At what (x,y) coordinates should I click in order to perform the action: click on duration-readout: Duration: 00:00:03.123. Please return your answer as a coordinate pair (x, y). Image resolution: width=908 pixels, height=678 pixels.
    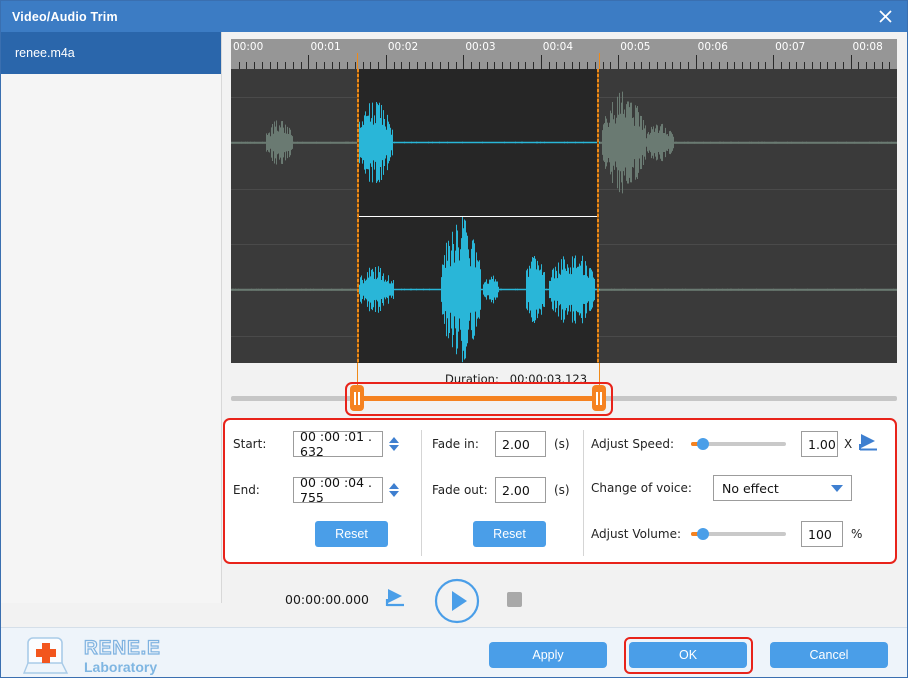
    Looking at the image, I should click on (516, 379).